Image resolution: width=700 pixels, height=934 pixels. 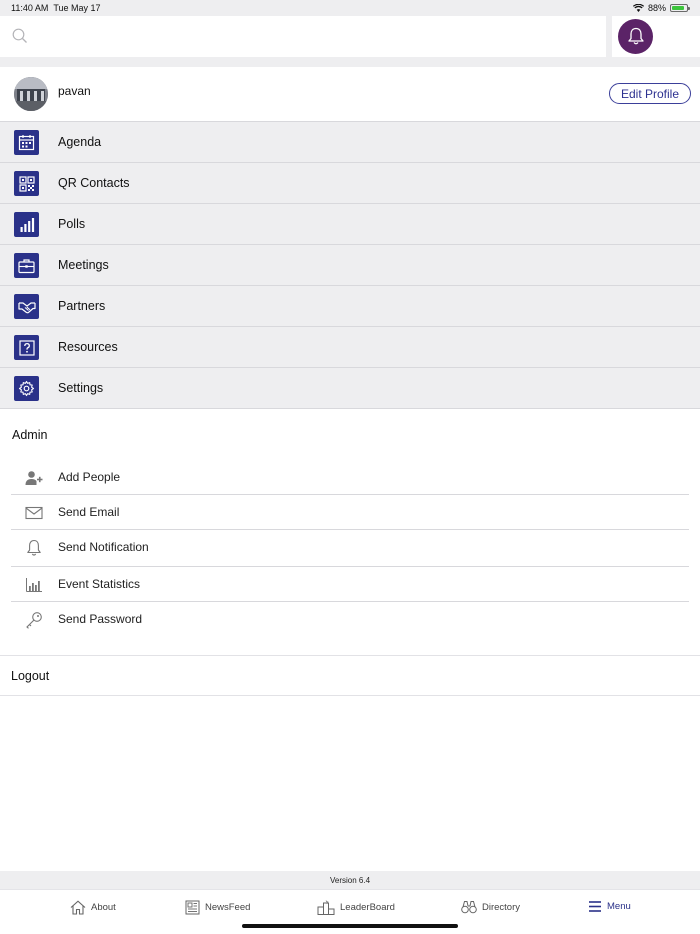 I want to click on search-input, so click(x=314, y=36).